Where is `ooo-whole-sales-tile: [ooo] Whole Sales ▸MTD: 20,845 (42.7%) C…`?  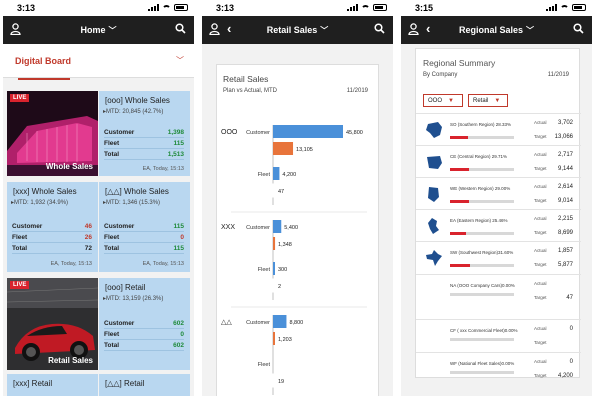
ooo-whole-sales-tile: [ooo] Whole Sales ▸MTD: 20,845 (42.7%) C… is located at coordinates (144, 133).